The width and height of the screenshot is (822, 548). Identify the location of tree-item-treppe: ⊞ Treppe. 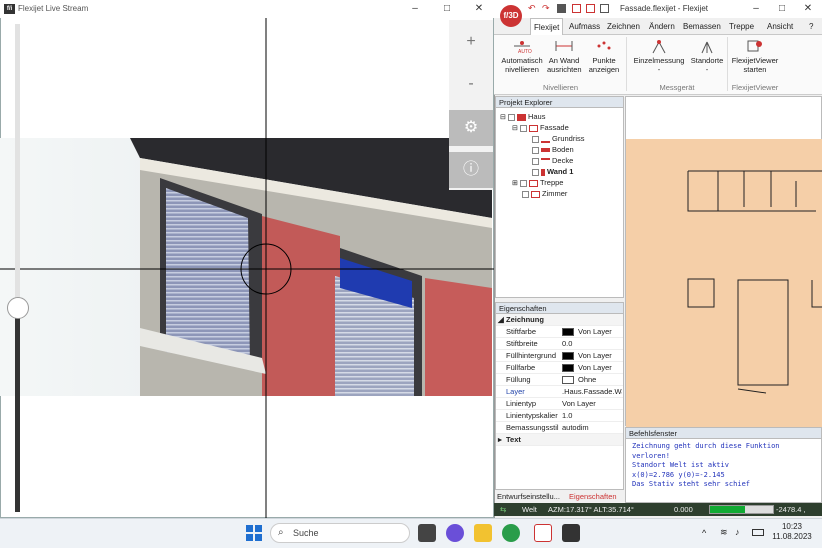
(561, 182).